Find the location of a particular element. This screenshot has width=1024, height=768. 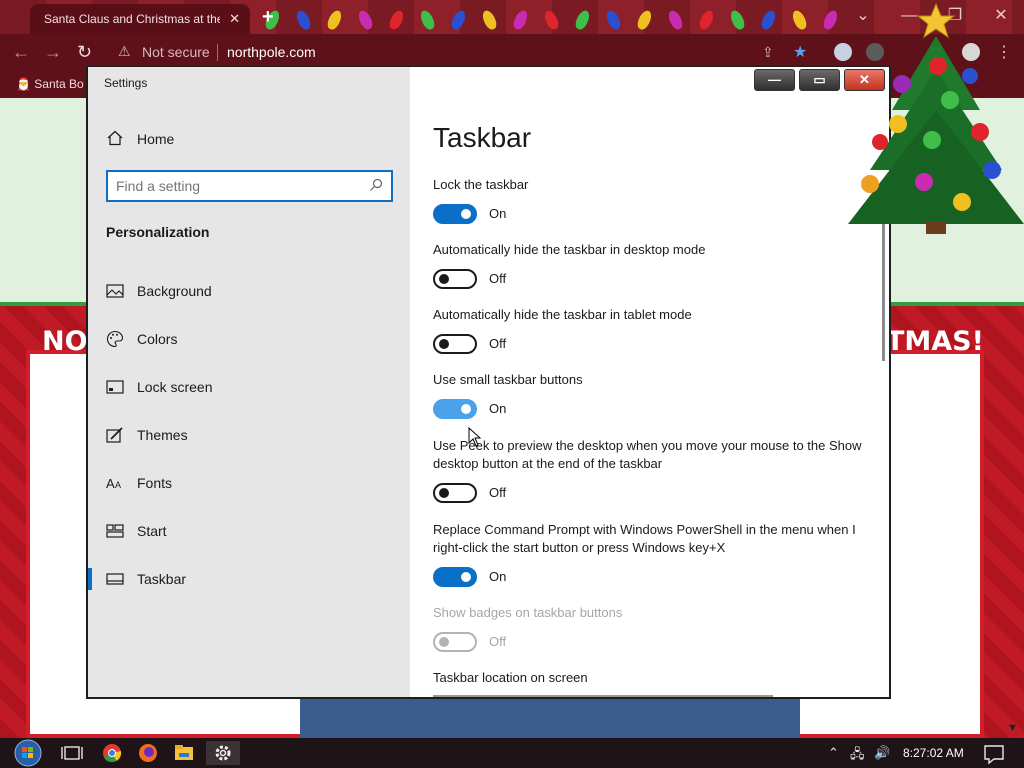

font-icon: AA is located at coordinates (113, 483).